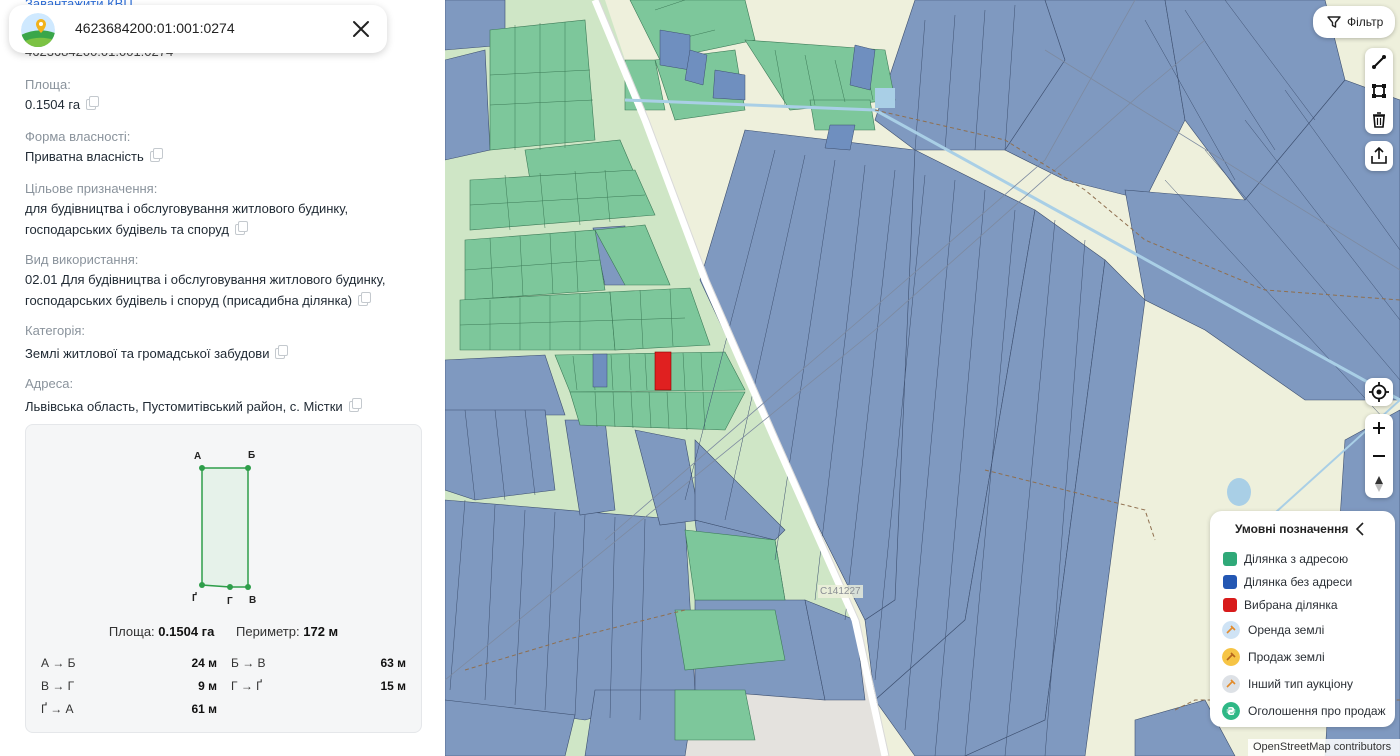 This screenshot has width=1400, height=756. I want to click on vertex-label: В, so click(252, 600).